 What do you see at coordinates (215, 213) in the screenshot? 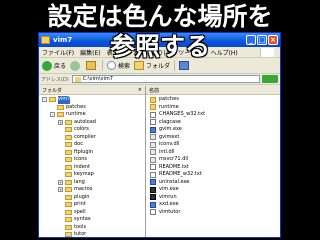
I see `file-item: vimtutor` at bounding box center [215, 213].